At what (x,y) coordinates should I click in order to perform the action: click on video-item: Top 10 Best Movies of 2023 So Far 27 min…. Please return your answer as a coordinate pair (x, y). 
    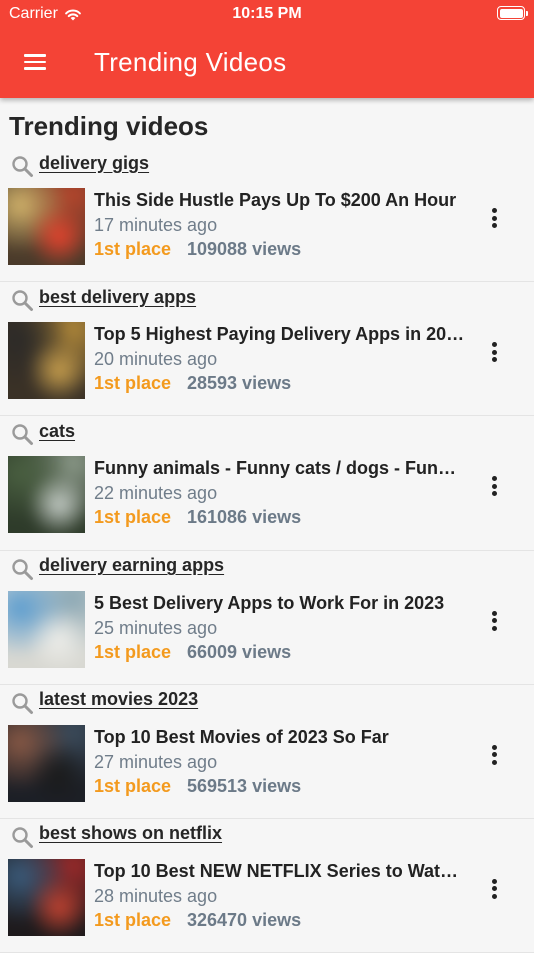
    Looking at the image, I should click on (267, 764).